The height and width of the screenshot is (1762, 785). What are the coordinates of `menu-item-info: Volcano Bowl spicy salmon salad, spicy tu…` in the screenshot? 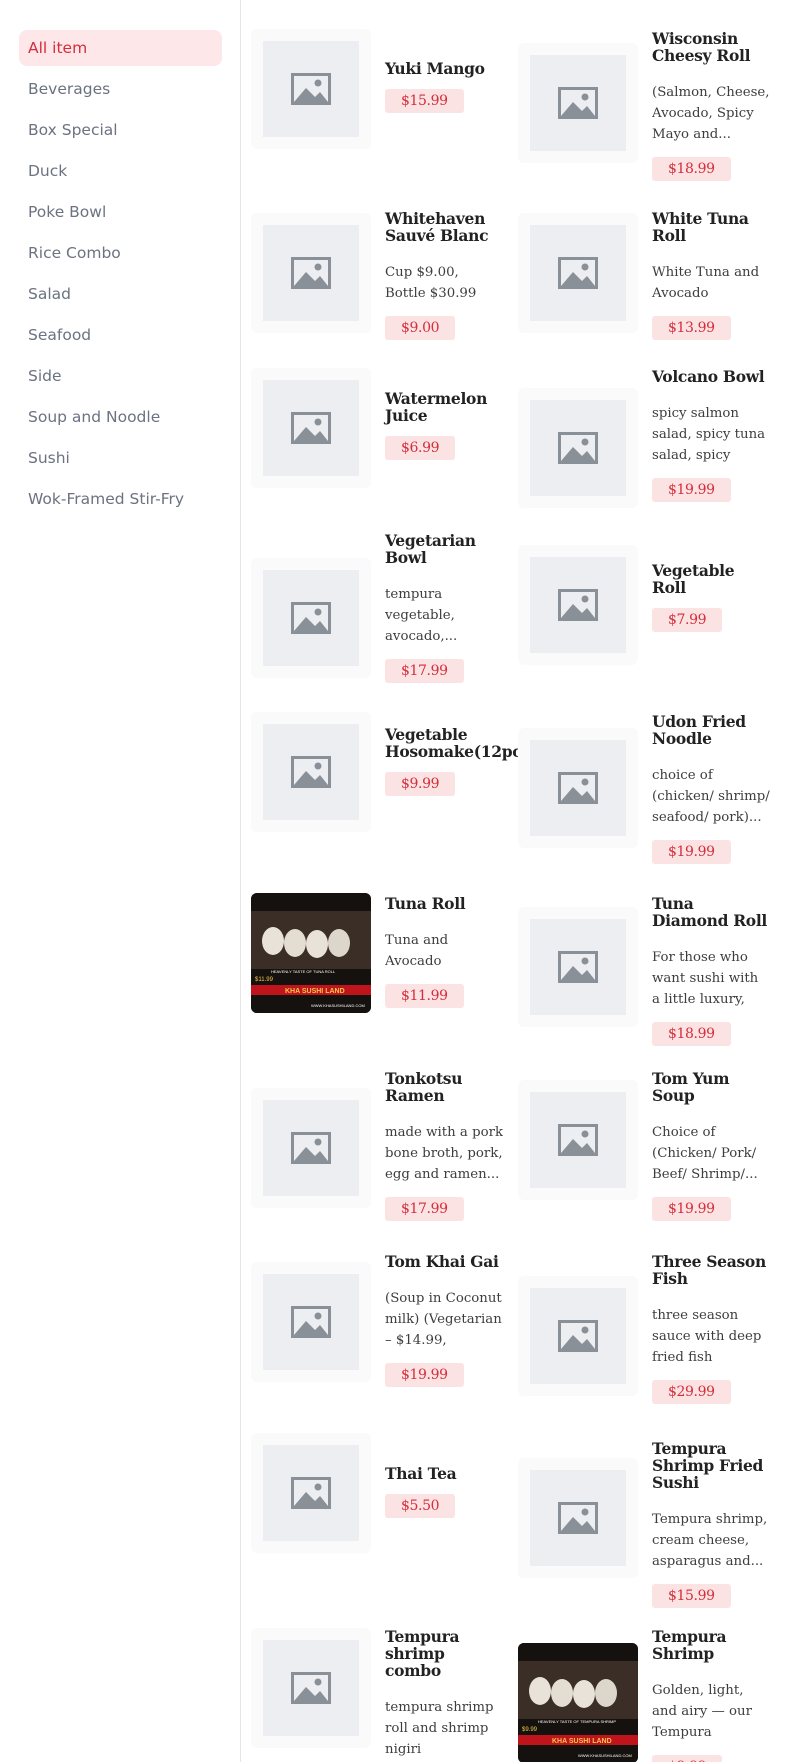 It's located at (711, 435).